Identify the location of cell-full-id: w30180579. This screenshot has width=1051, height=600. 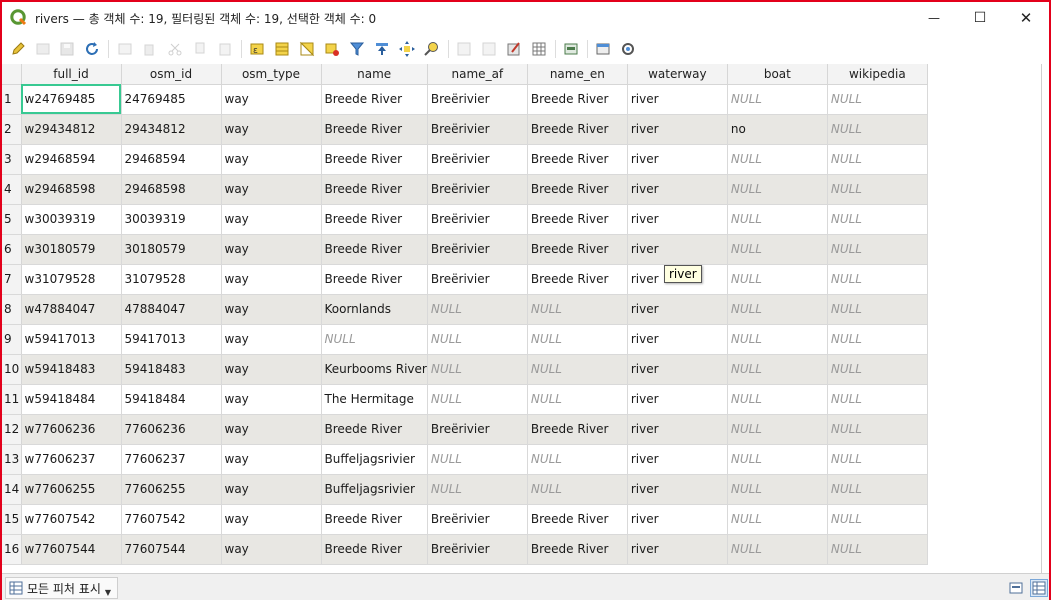
(71, 249).